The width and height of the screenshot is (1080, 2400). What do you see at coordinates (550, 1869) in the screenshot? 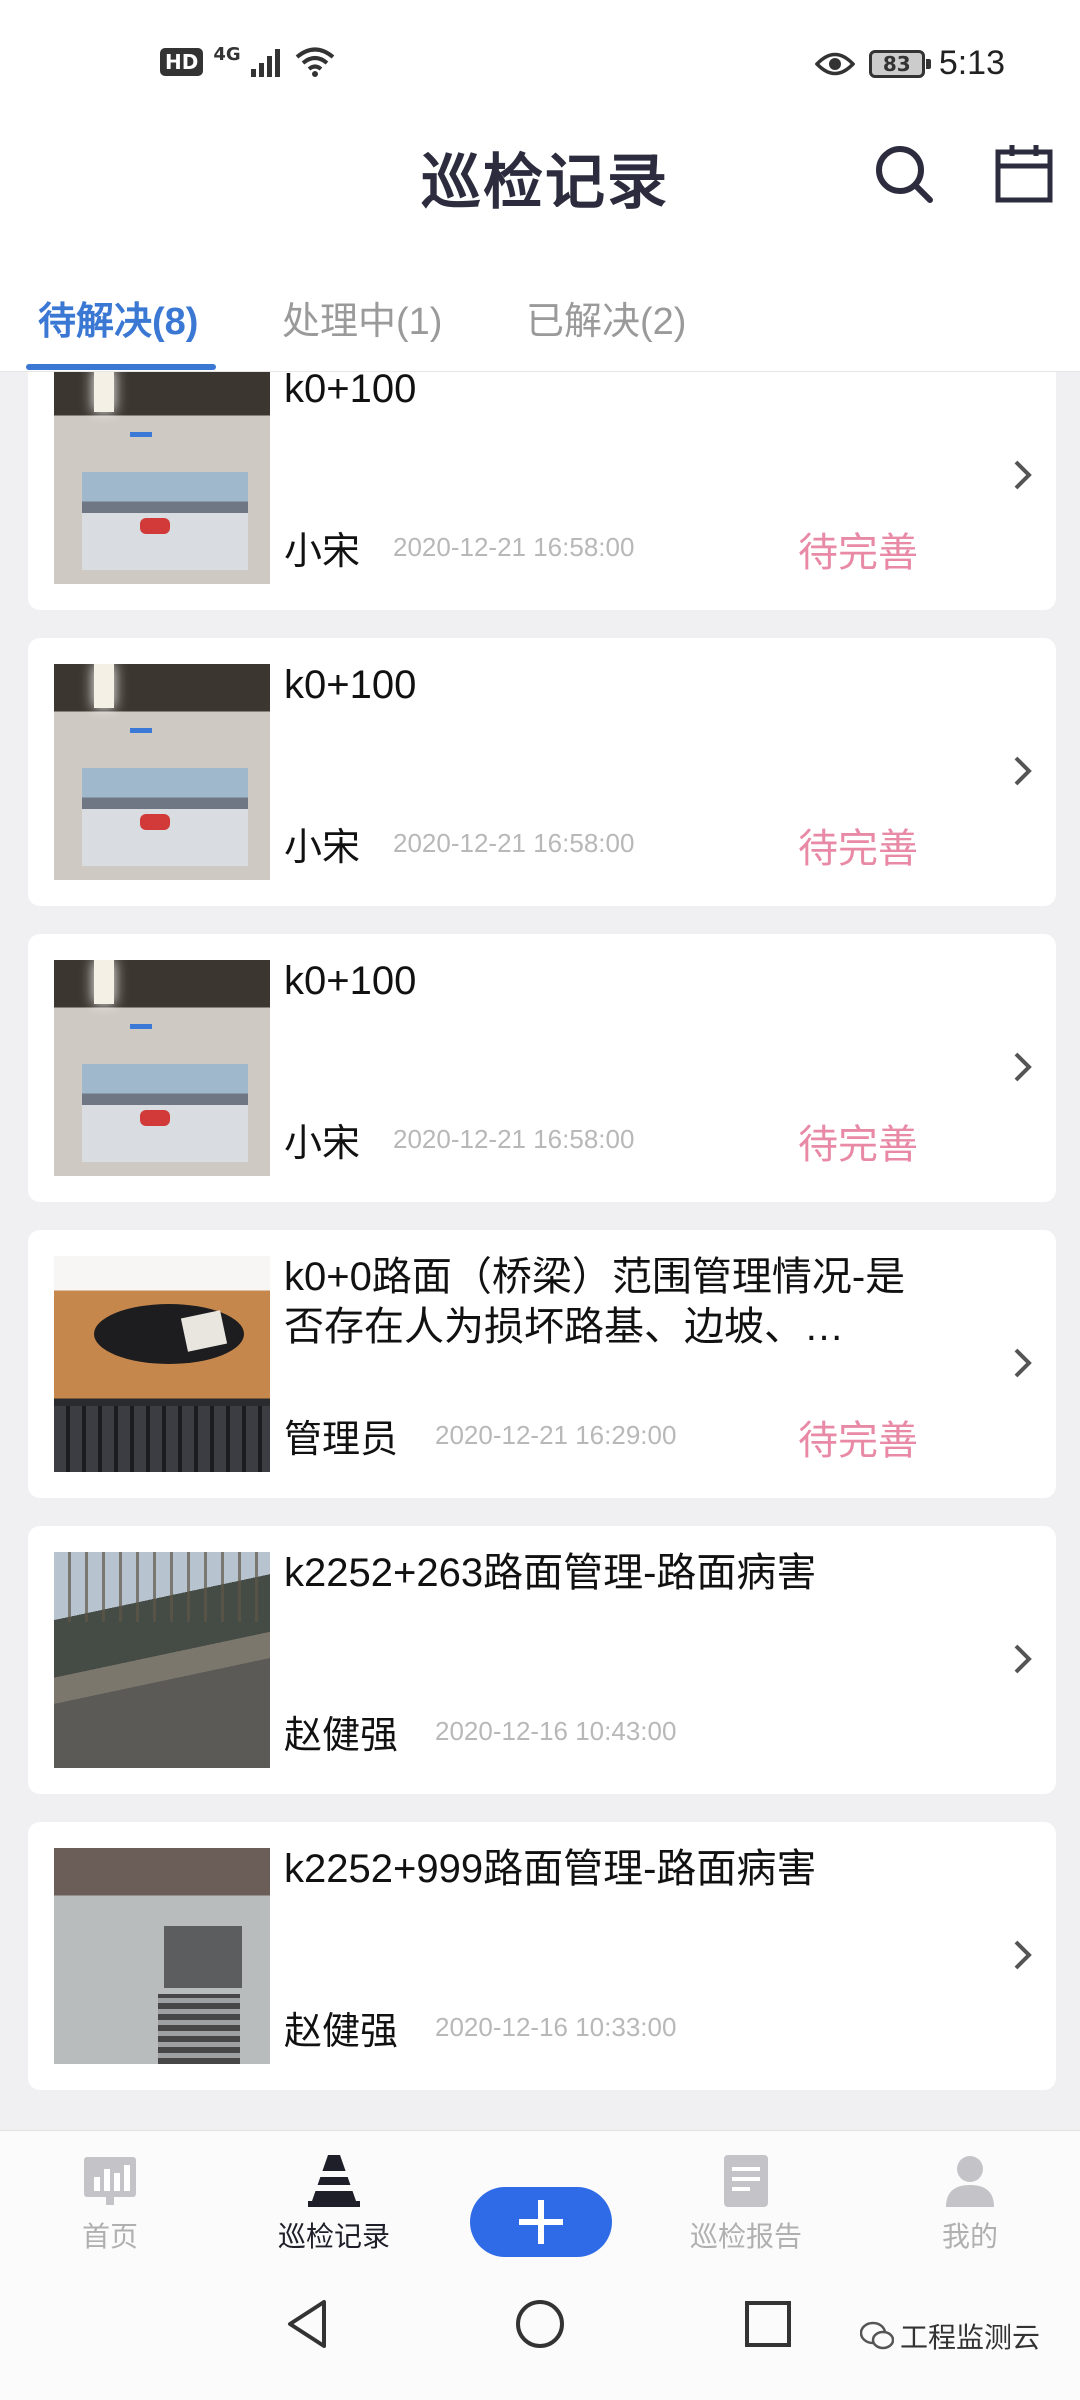
I see `record-title: k2252+999路面管理-路面病害` at bounding box center [550, 1869].